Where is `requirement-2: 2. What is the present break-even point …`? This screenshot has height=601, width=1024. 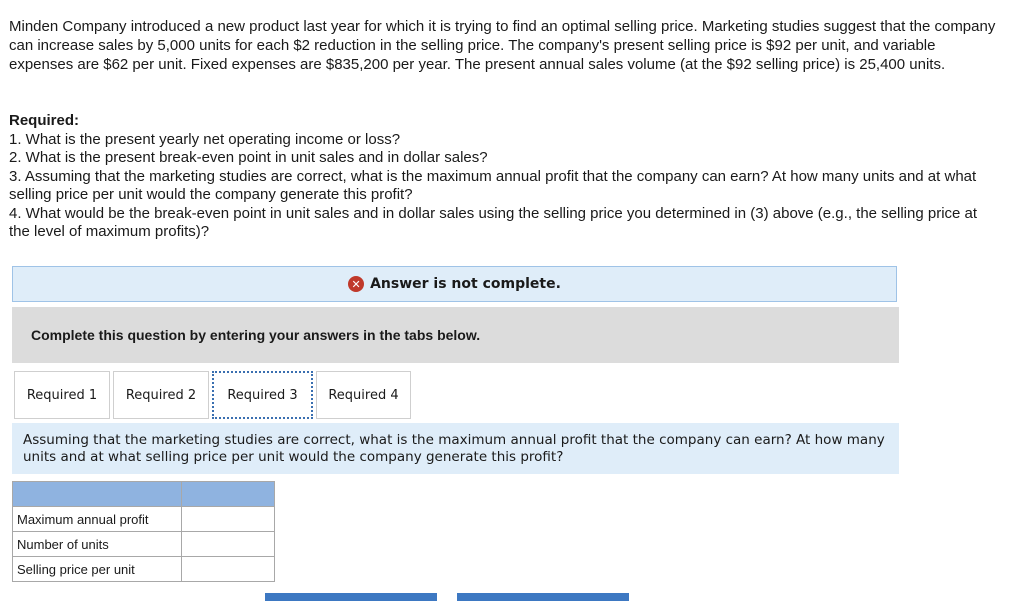 requirement-2: 2. What is the present break-even point … is located at coordinates (248, 158).